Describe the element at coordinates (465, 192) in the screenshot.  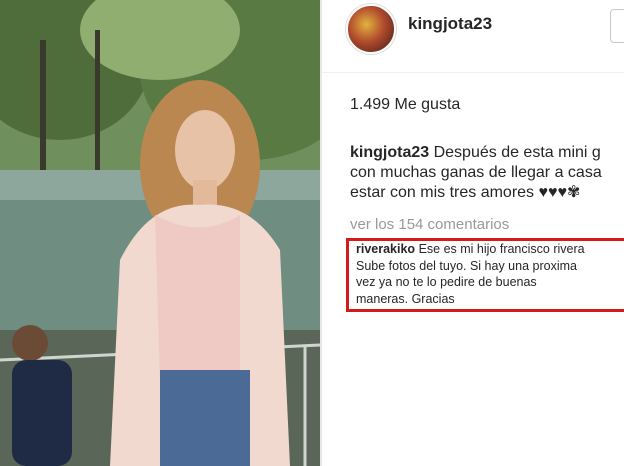
I see `caption-line-3: estar con mis tres amores ♥♥♥✾` at that location.